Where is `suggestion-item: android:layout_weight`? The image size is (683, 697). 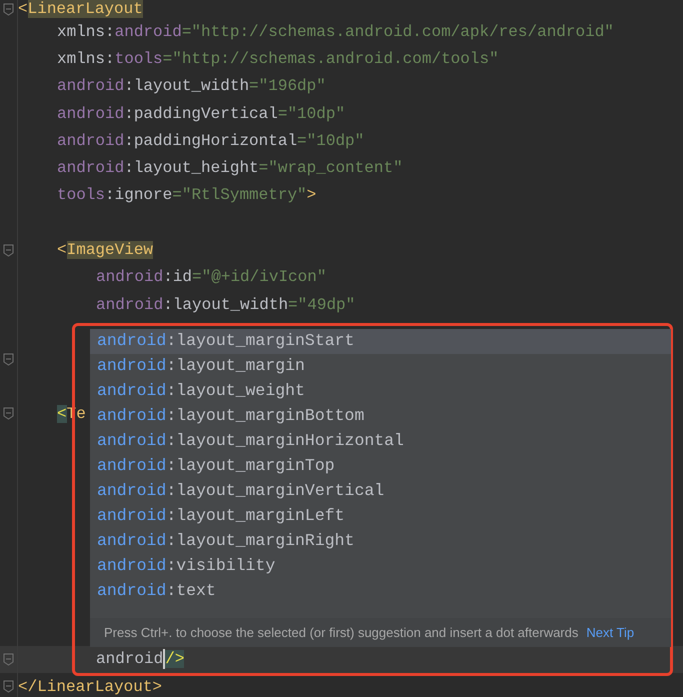
suggestion-item: android:layout_weight is located at coordinates (380, 391).